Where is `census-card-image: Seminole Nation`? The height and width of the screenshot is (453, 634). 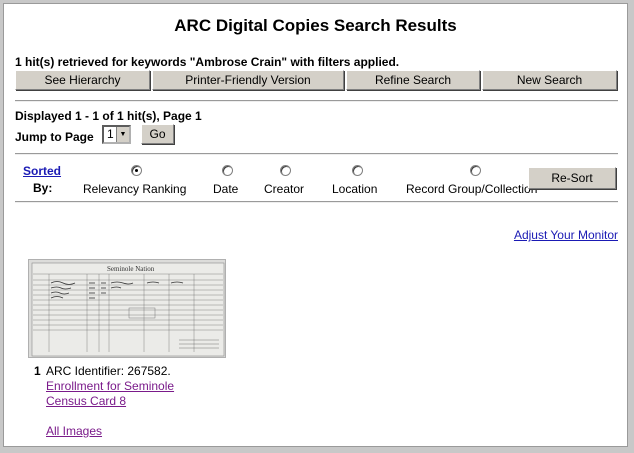 census-card-image: Seminole Nation is located at coordinates (127, 308).